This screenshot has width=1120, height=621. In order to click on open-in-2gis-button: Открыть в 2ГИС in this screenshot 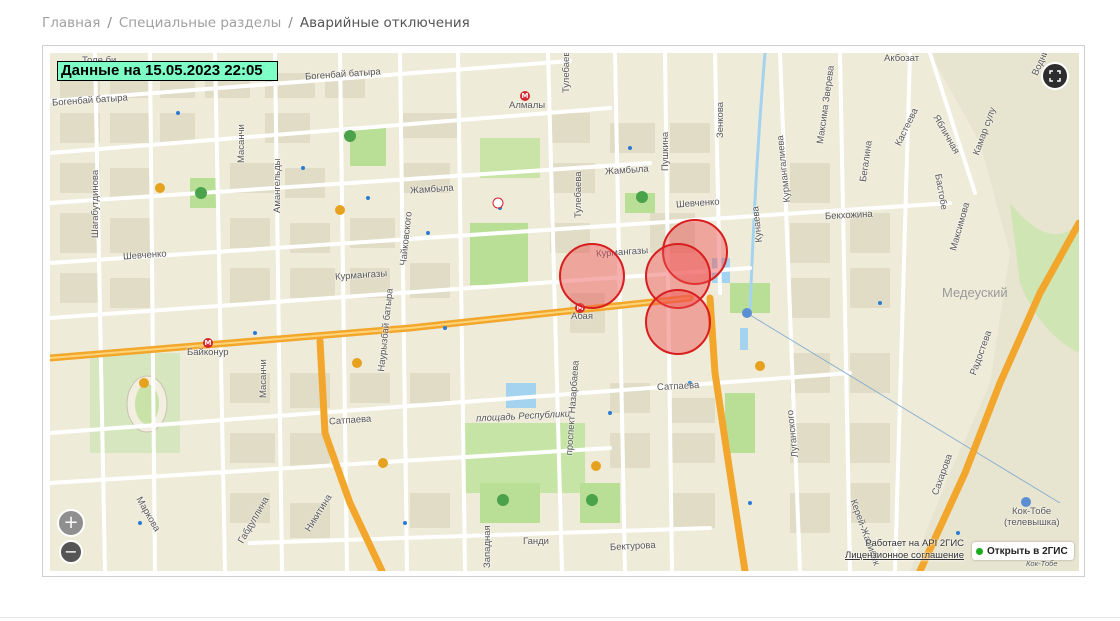, I will do `click(1023, 551)`.